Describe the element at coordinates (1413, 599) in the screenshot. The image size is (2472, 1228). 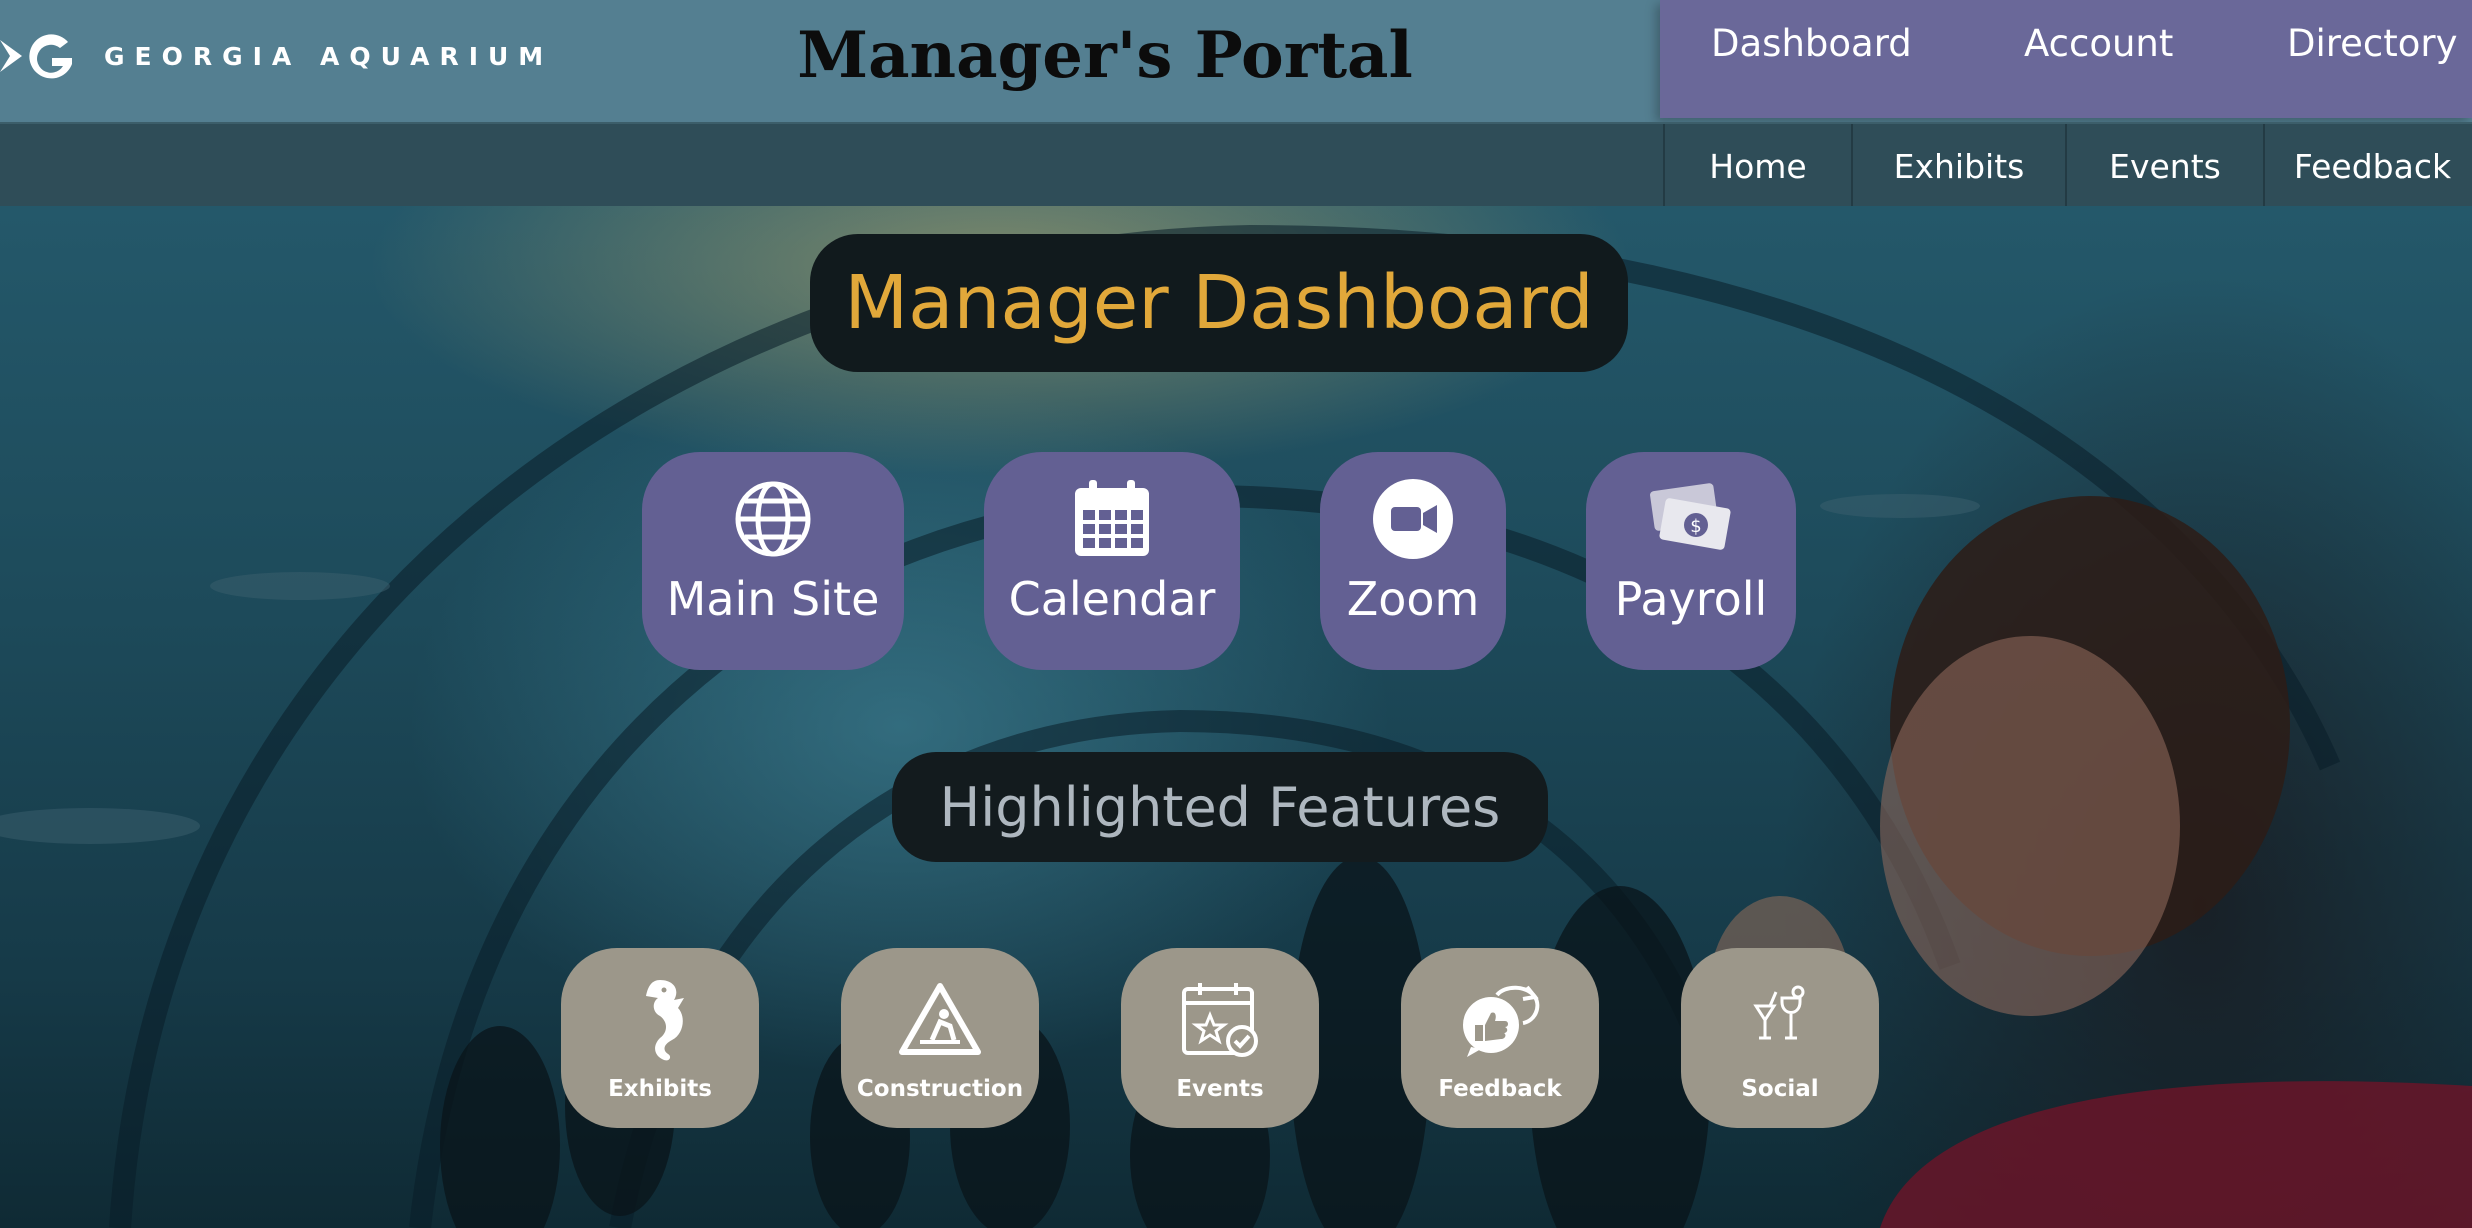
I see `zoom-label: Zoom` at that location.